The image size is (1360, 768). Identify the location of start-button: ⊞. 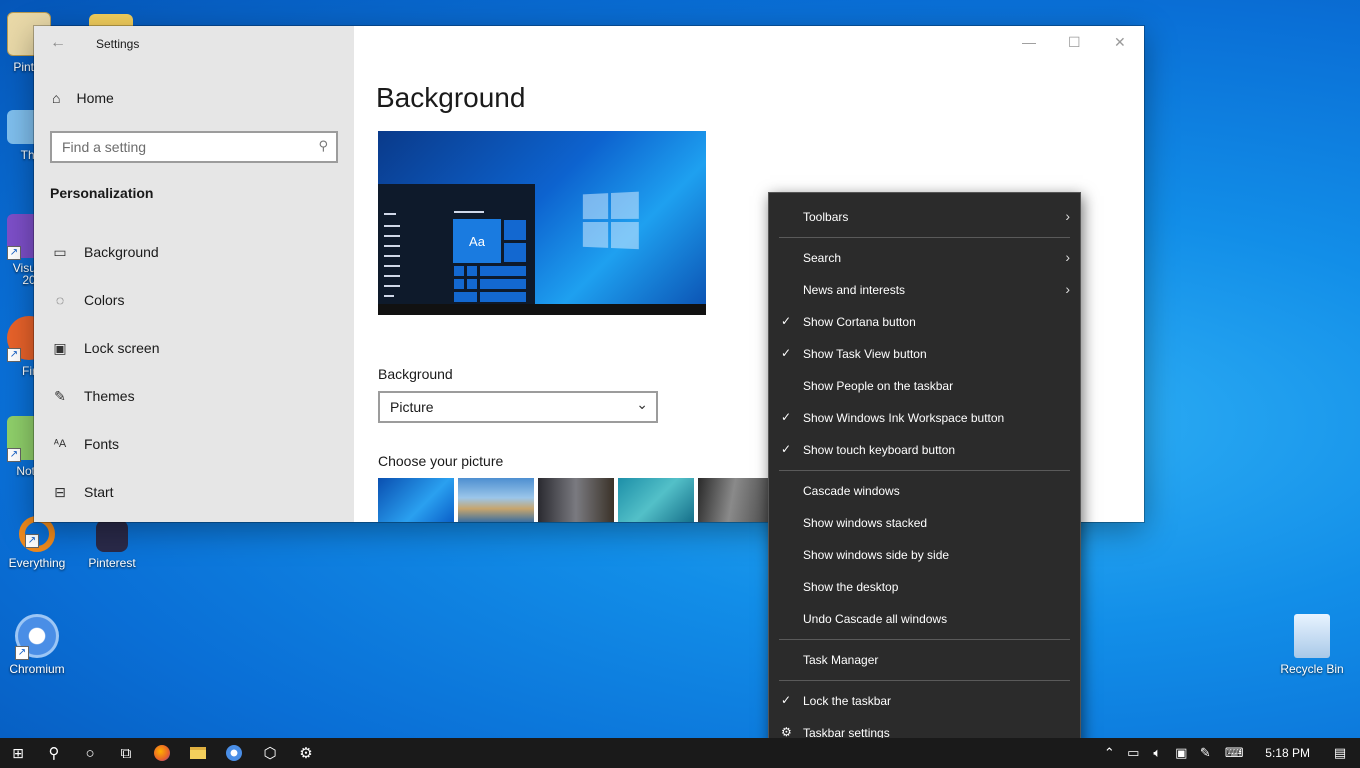
(18, 753).